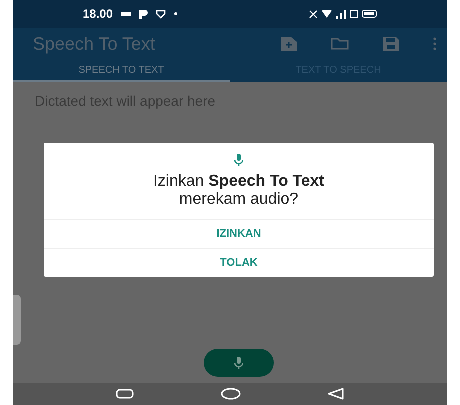 This screenshot has width=460, height=405. I want to click on dialog-button: IZINKAN, so click(239, 233).